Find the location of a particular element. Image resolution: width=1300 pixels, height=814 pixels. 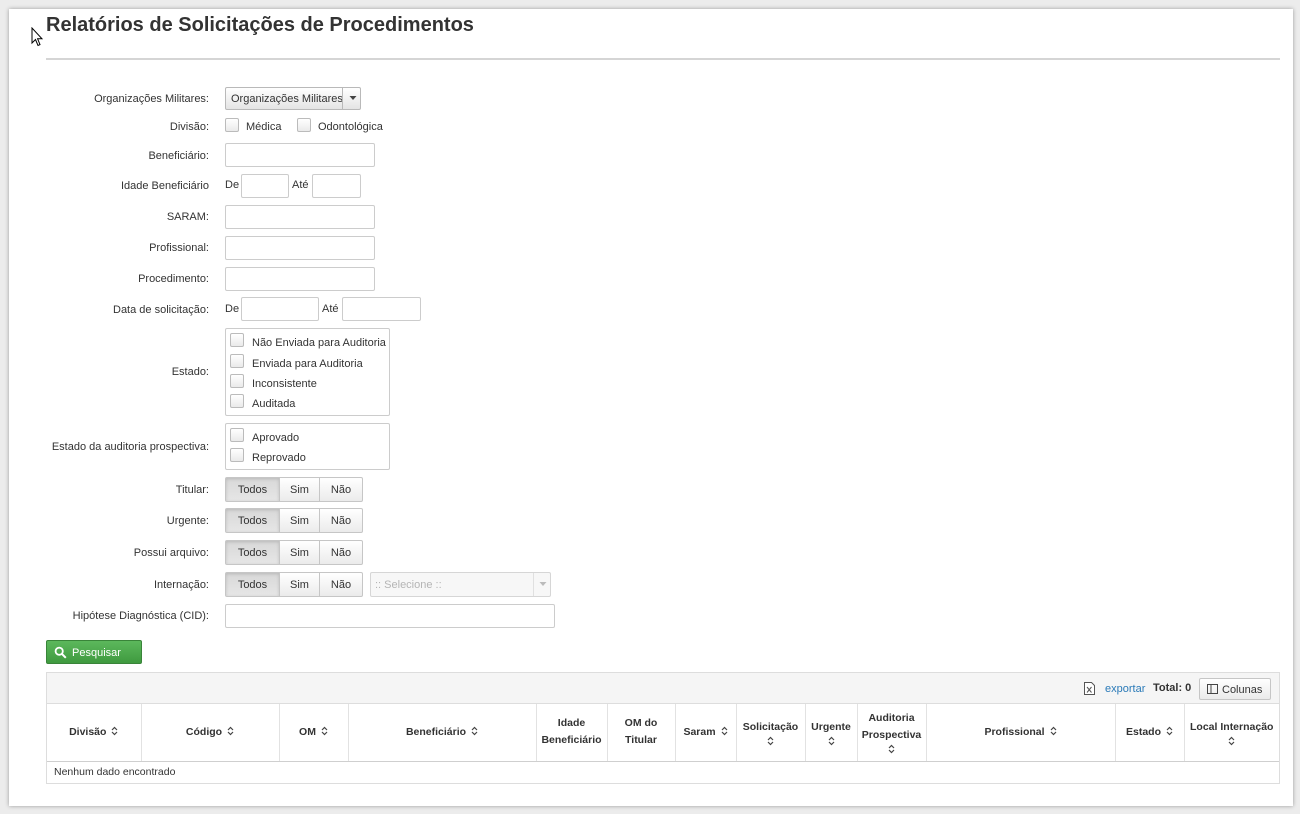

excel-file-icon is located at coordinates (1089, 688).